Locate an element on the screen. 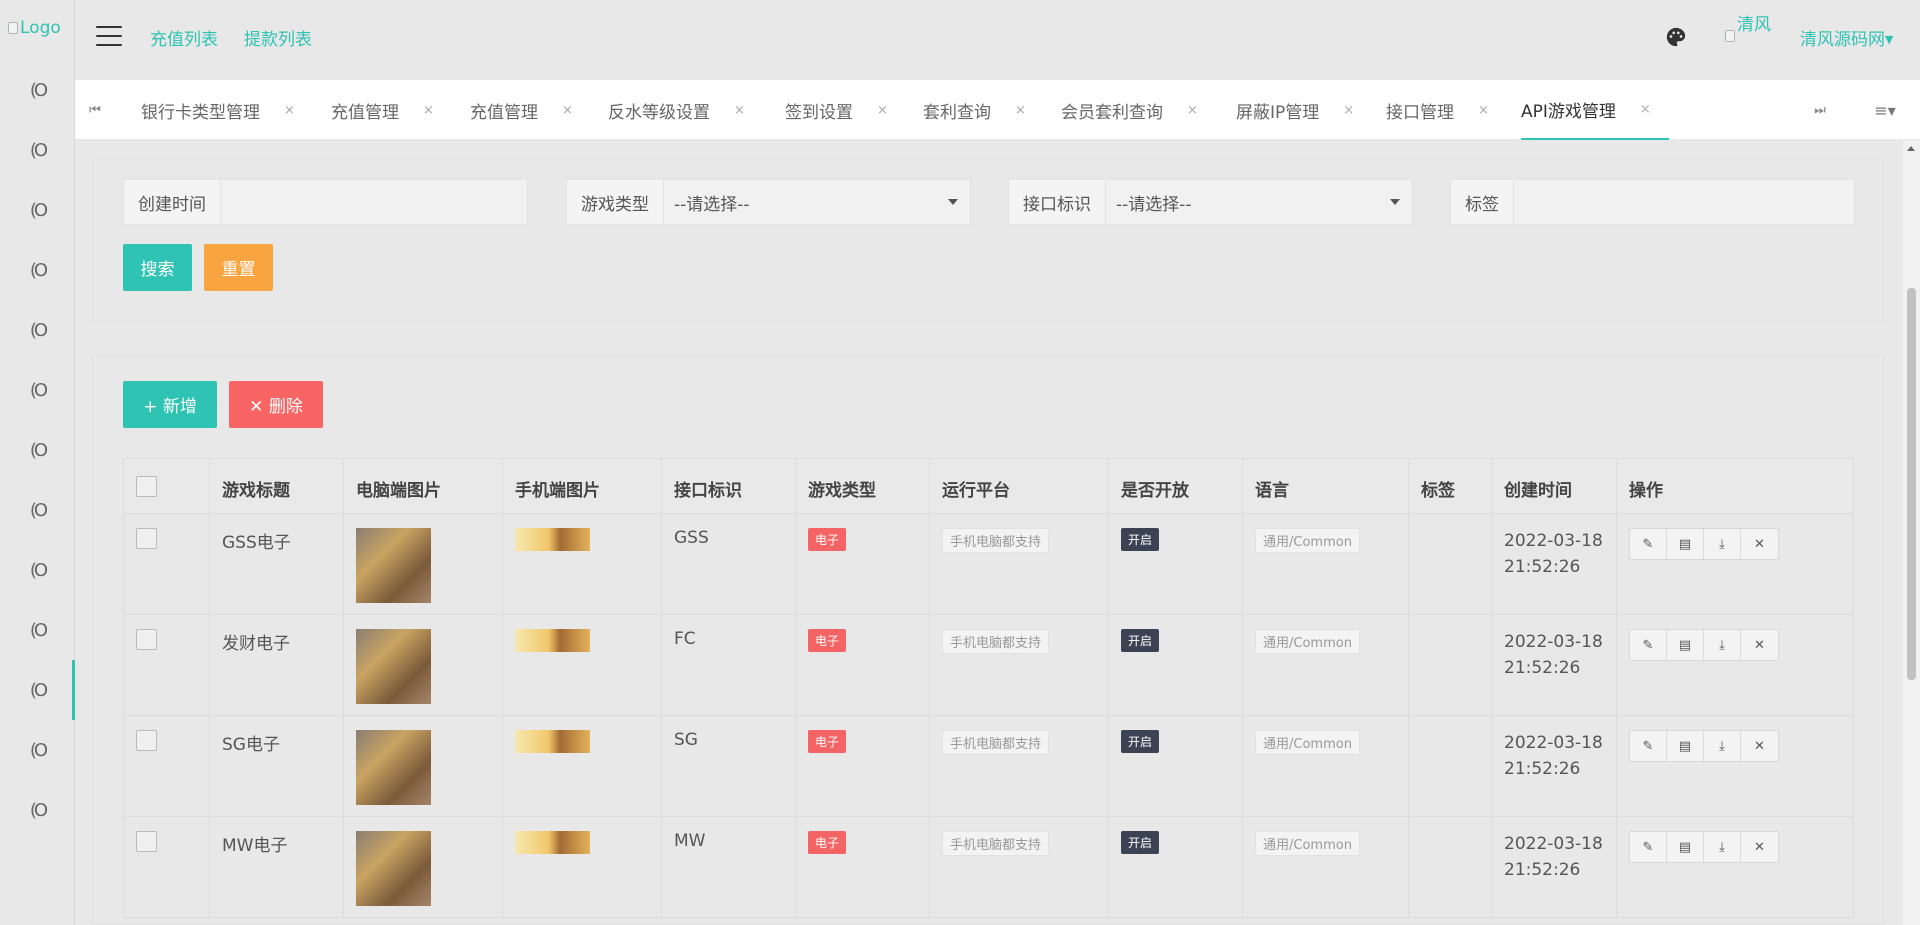 This screenshot has width=1920, height=925. pc-image-cell is located at coordinates (423, 867).